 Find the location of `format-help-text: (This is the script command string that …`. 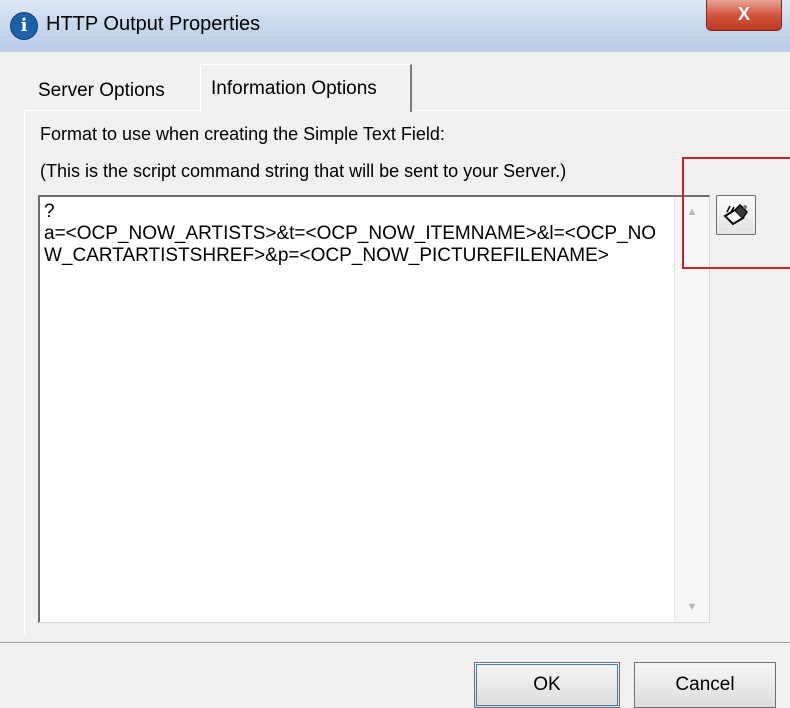

format-help-text: (This is the script command string that … is located at coordinates (303, 171).